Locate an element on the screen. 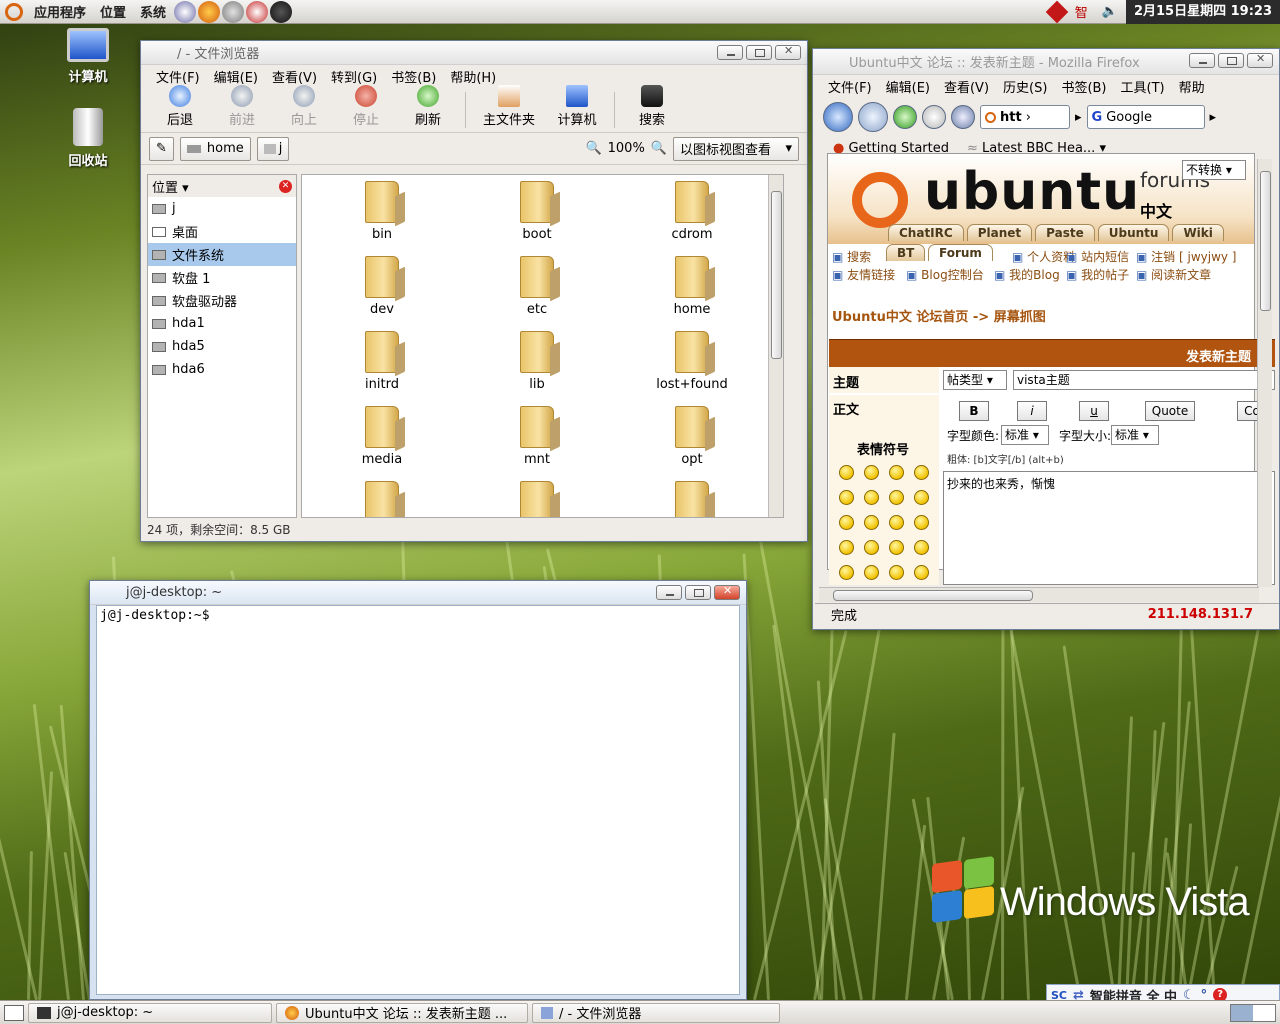  back-button: 后退 is located at coordinates (180, 106).